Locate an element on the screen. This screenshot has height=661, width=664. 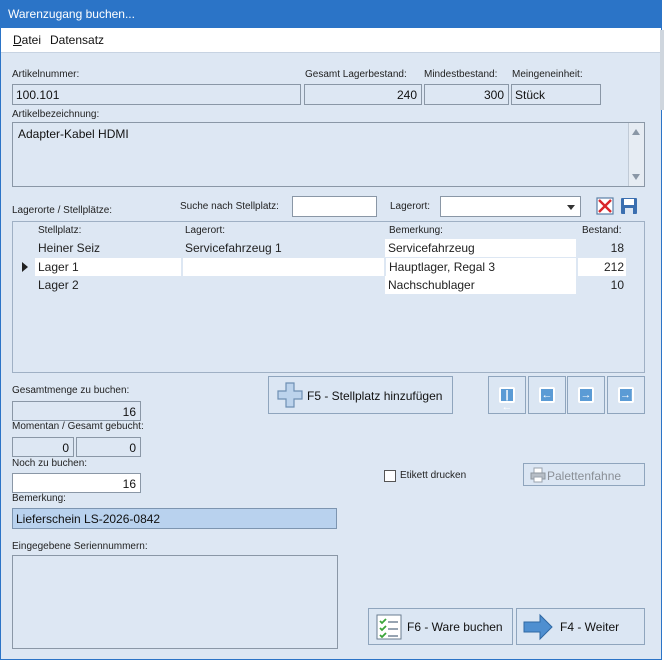
label-noch-zu-buchen: Noch zu buchen: is located at coordinates (50, 463).